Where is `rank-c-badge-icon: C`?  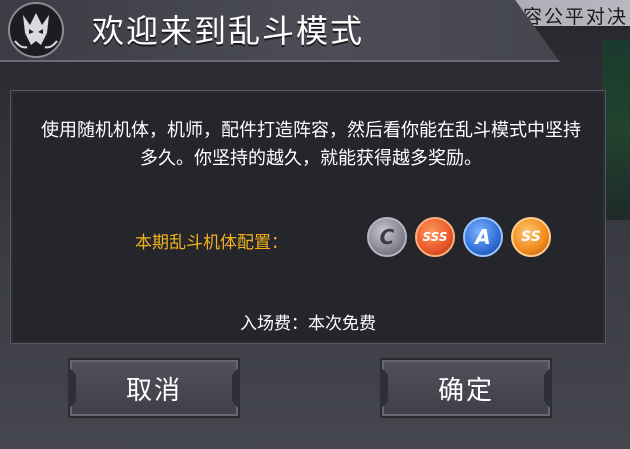
rank-c-badge-icon: C is located at coordinates (387, 237).